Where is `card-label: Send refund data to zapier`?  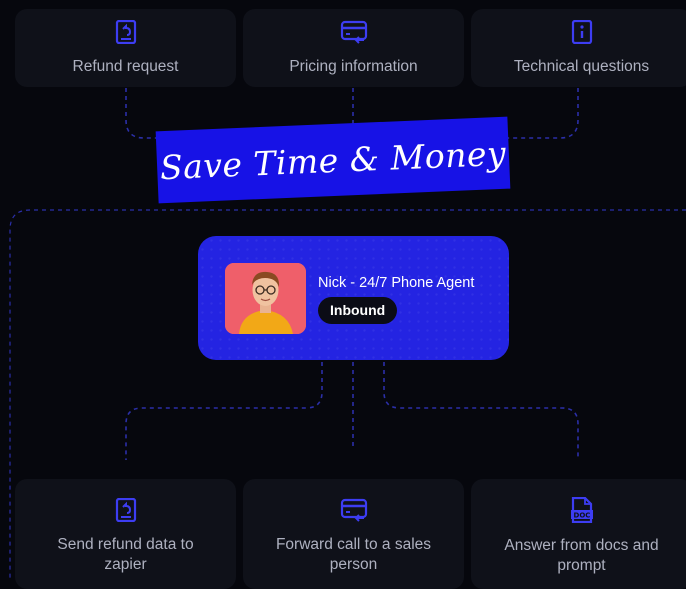
card-label: Send refund data to zapier is located at coordinates (125, 554).